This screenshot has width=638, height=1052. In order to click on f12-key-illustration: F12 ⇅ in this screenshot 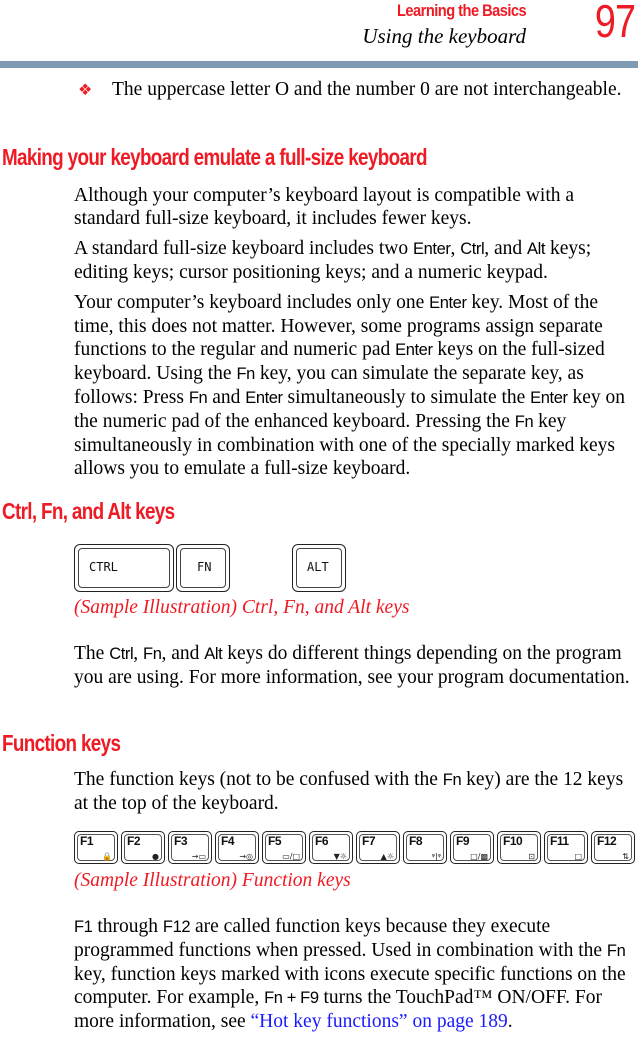, I will do `click(613, 847)`.